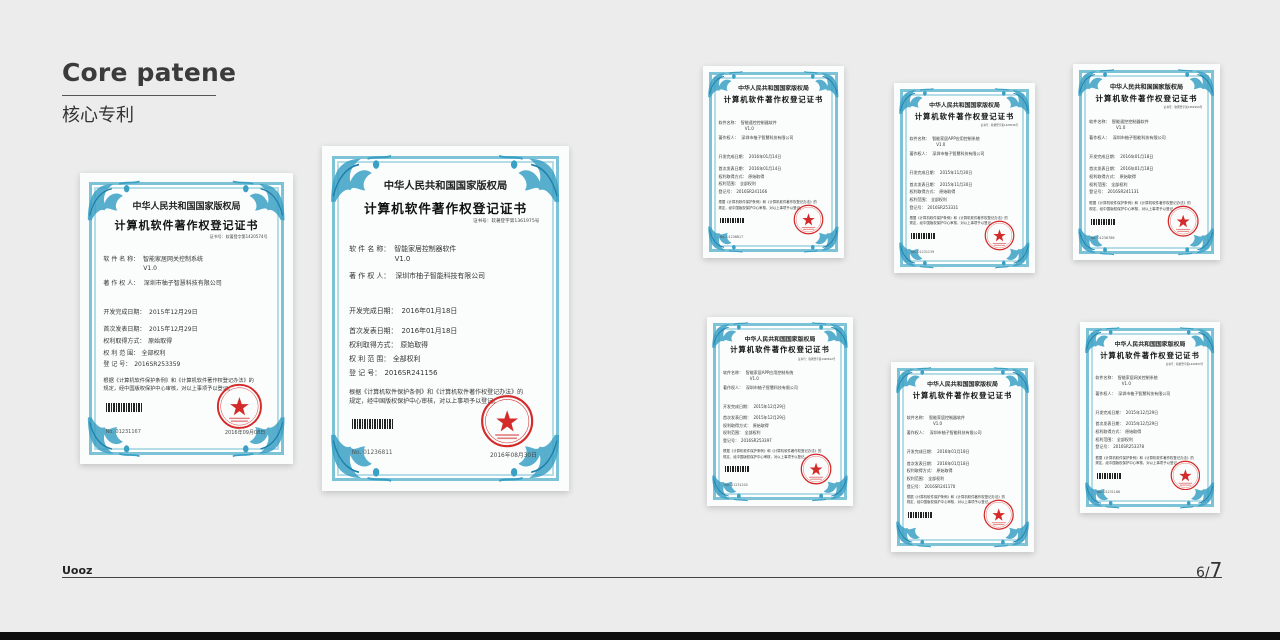  I want to click on dev-date-row: 开发完成日期： 2016年01月14日, so click(750, 157).